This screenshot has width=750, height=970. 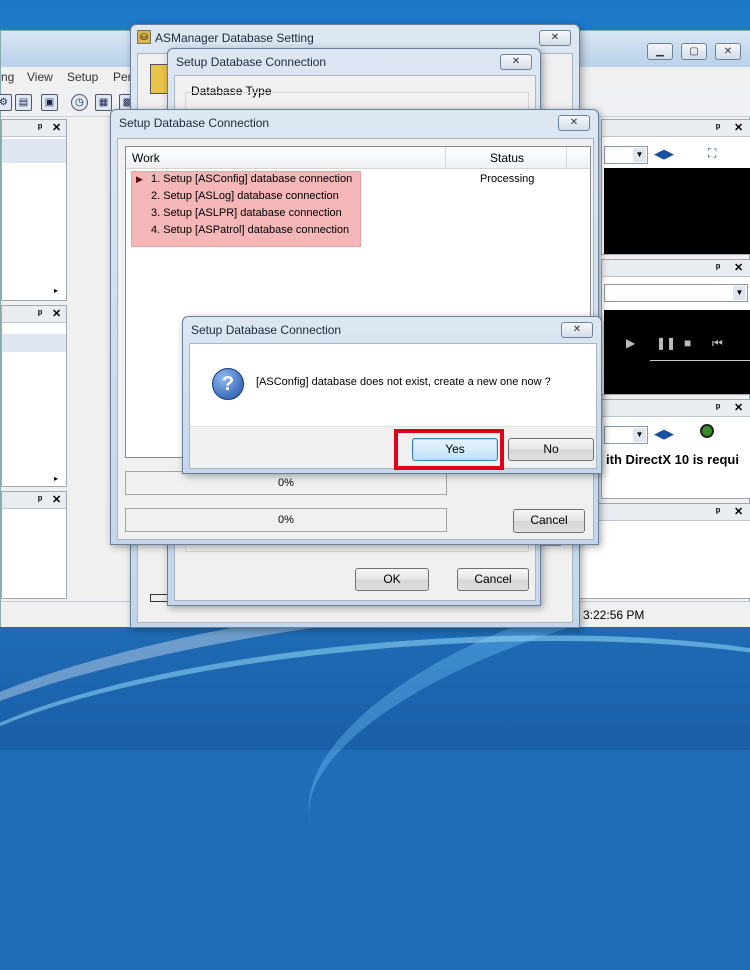 What do you see at coordinates (700, 360) in the screenshot?
I see `timeline` at bounding box center [700, 360].